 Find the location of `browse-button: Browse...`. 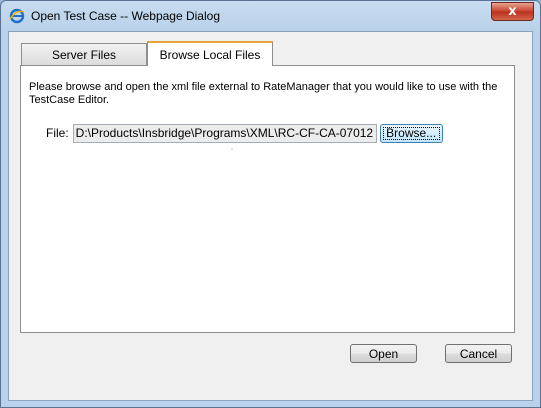

browse-button: Browse... is located at coordinates (411, 133).